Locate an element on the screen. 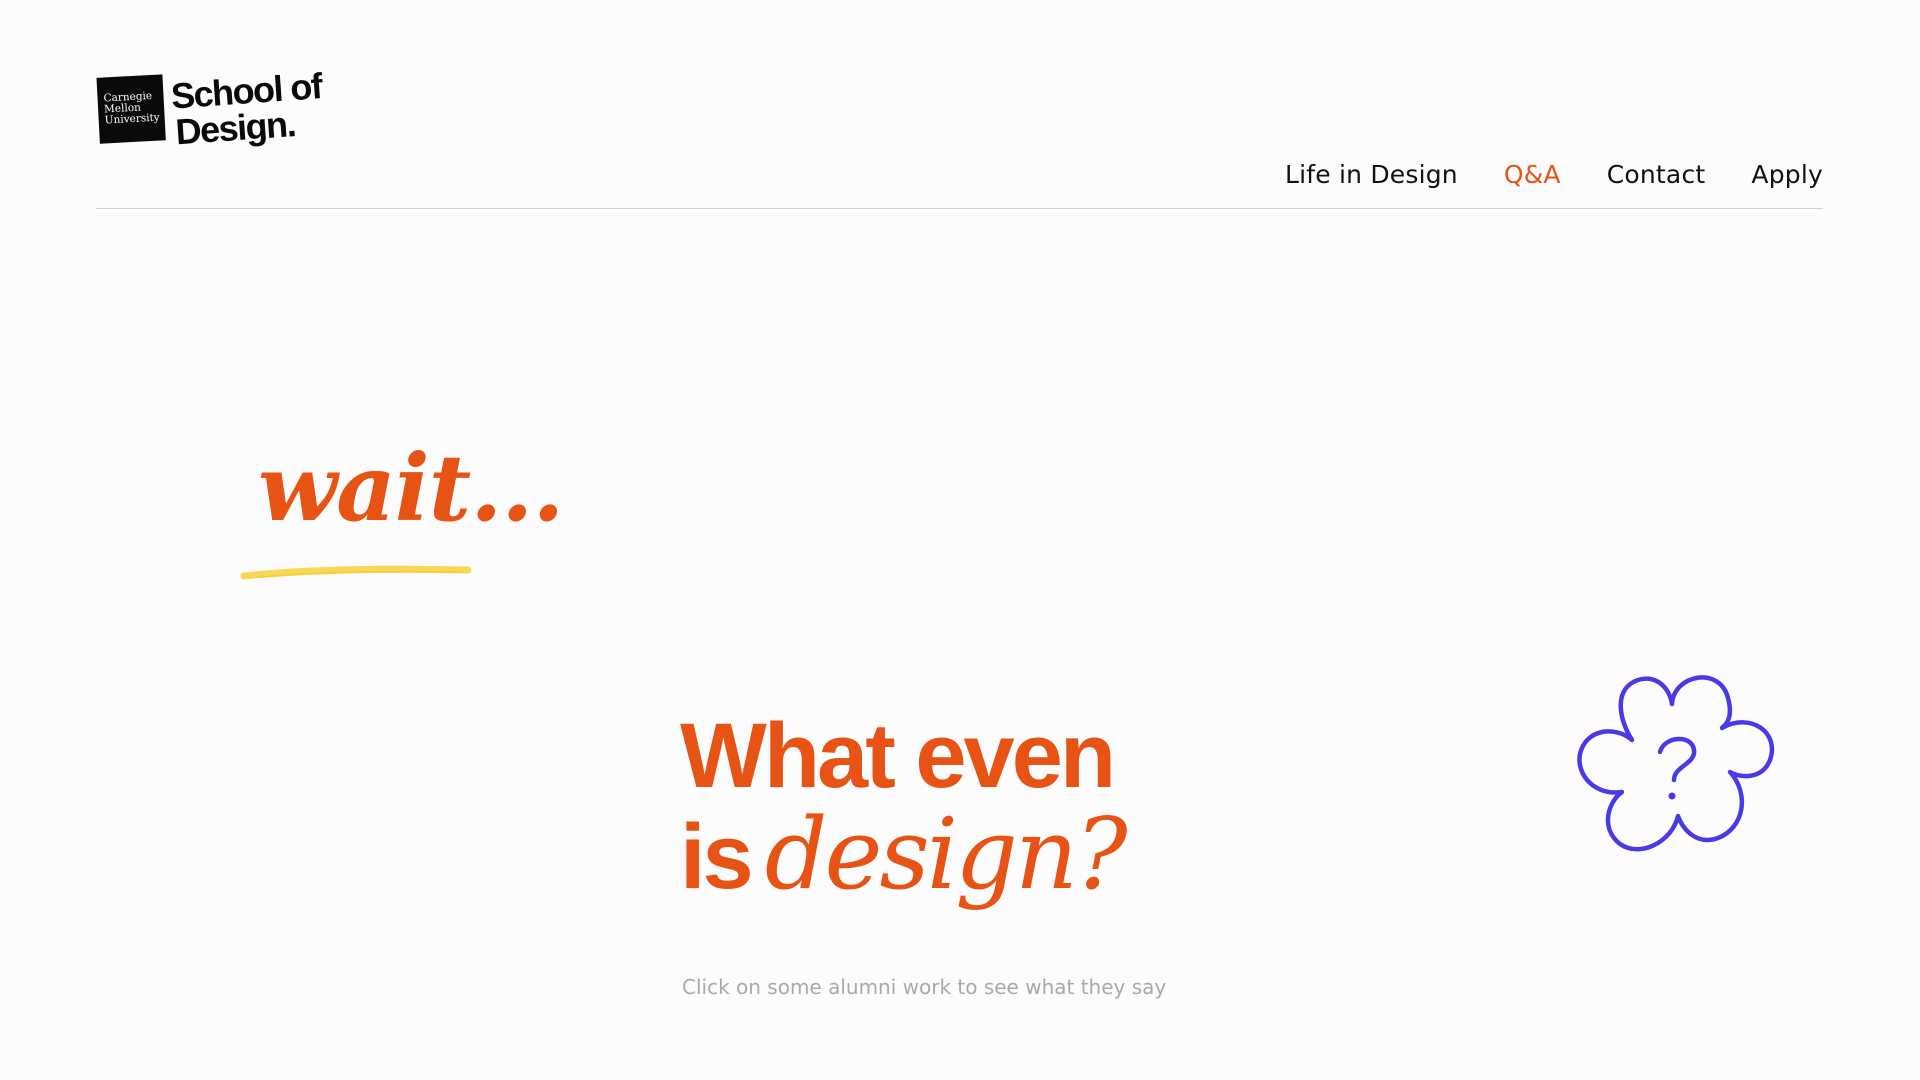 The width and height of the screenshot is (1920, 1080). main-nav: Life in Design Q&A Contact Apply is located at coordinates (1554, 174).